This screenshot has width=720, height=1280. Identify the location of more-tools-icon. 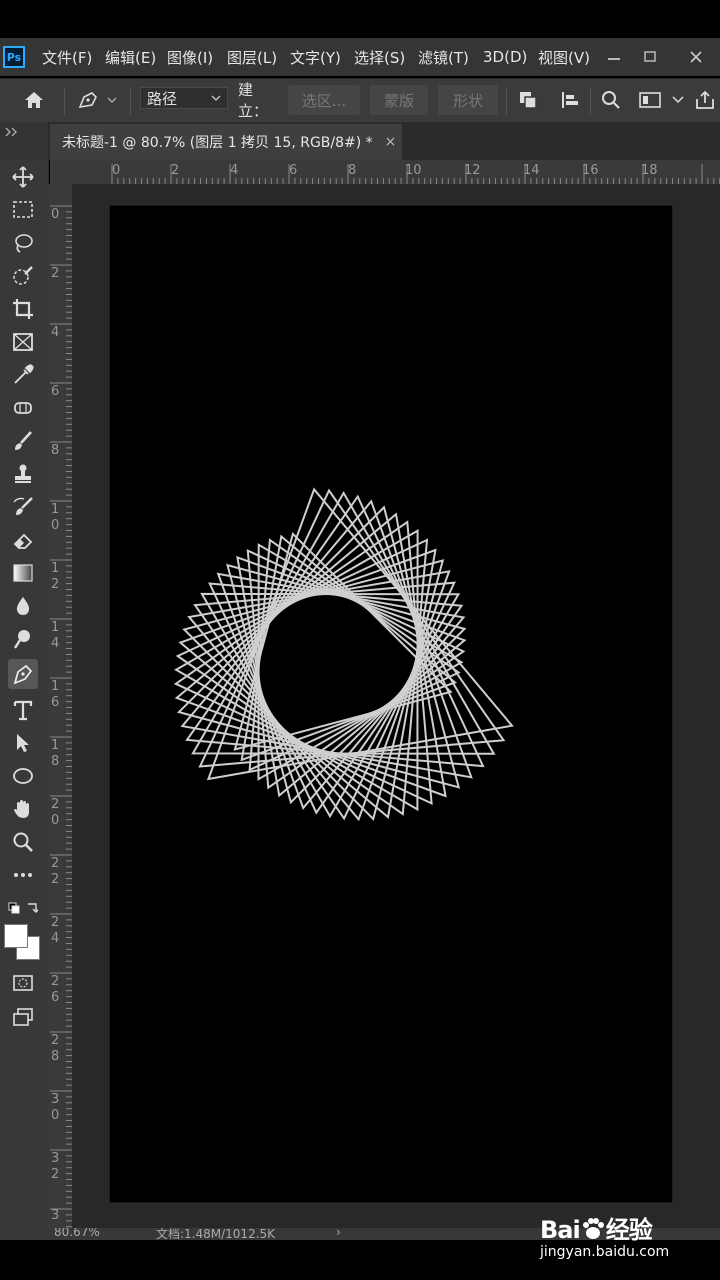
(23, 875).